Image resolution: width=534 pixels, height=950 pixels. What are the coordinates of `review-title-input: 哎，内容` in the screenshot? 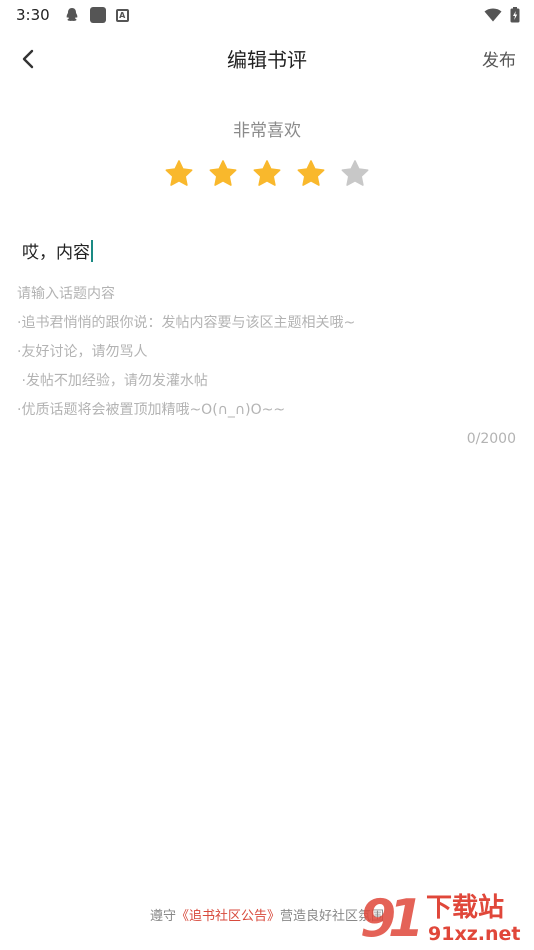 It's located at (57, 250).